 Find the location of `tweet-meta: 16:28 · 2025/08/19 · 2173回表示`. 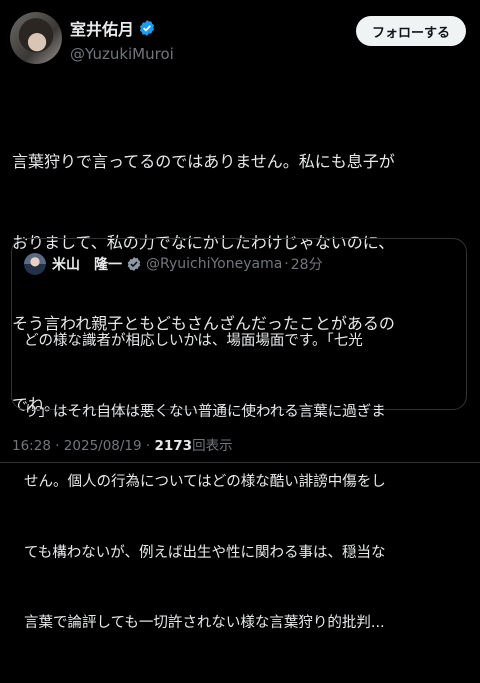

tweet-meta: 16:28 · 2025/08/19 · 2173回表示 is located at coordinates (122, 444).